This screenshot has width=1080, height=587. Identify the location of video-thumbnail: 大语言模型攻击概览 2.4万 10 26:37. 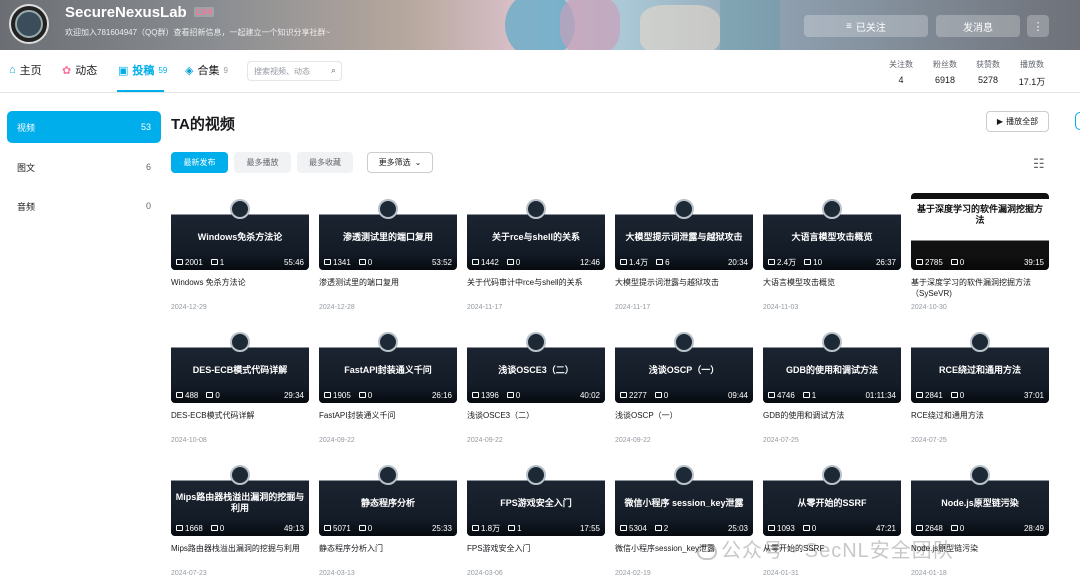
(832, 231).